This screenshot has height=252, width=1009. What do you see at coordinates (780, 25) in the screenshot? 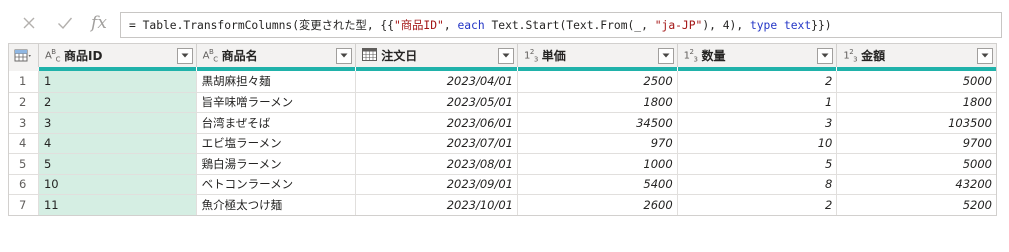
I see `formula-token: type text` at bounding box center [780, 25].